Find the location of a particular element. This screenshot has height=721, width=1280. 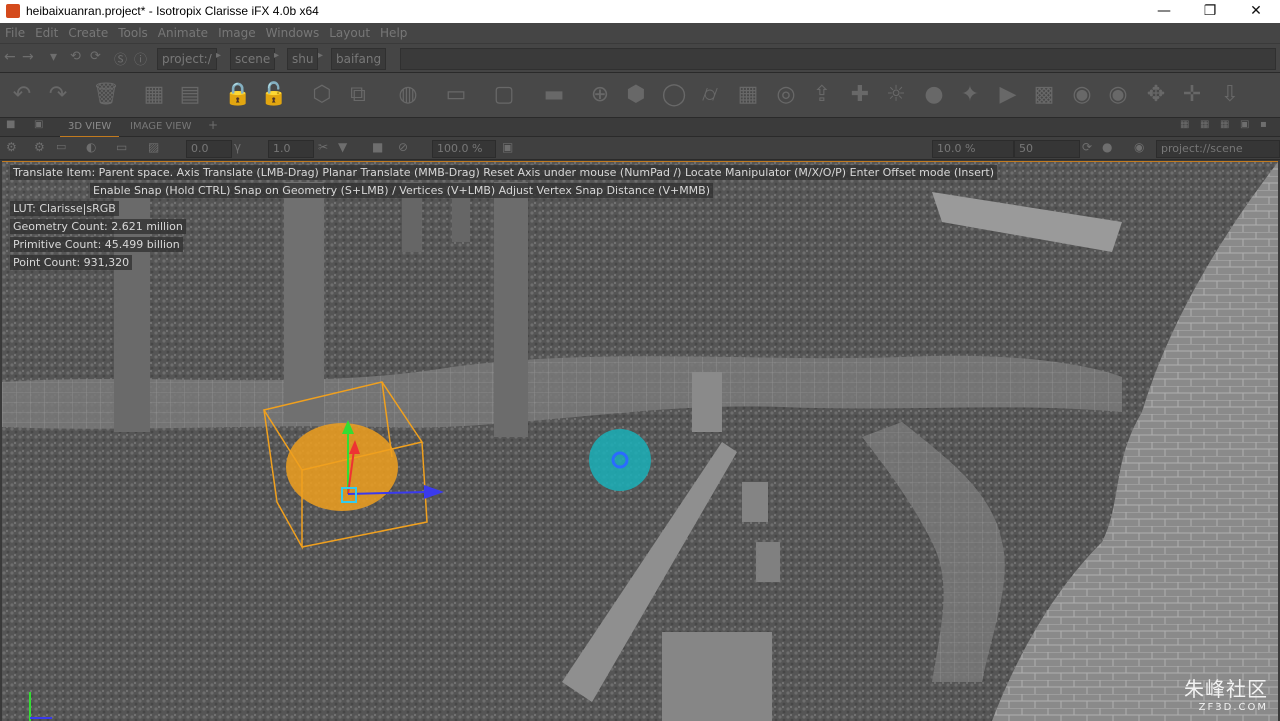

menu-create: Create is located at coordinates (88, 33).